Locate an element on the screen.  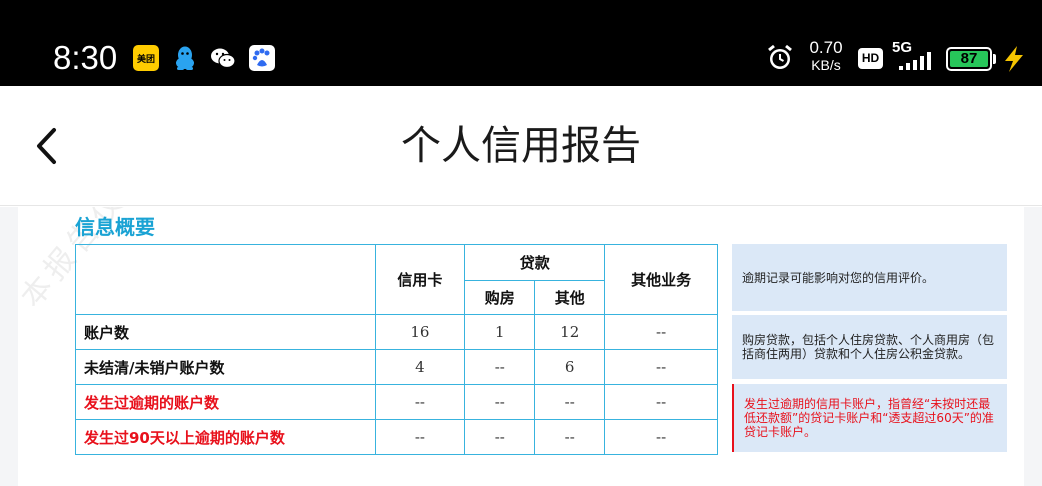
table-row: 未结清/未销户账户数 4 -- 6 -- is located at coordinates (396, 367).